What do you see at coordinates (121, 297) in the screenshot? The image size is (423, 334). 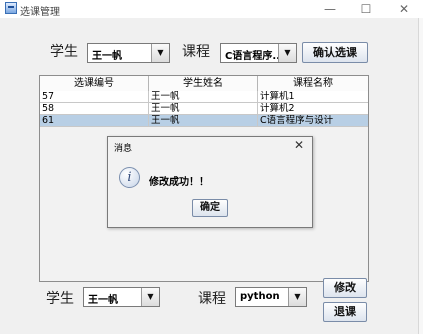 I see `bottom-student-combo: 王一帆 ▼` at bounding box center [121, 297].